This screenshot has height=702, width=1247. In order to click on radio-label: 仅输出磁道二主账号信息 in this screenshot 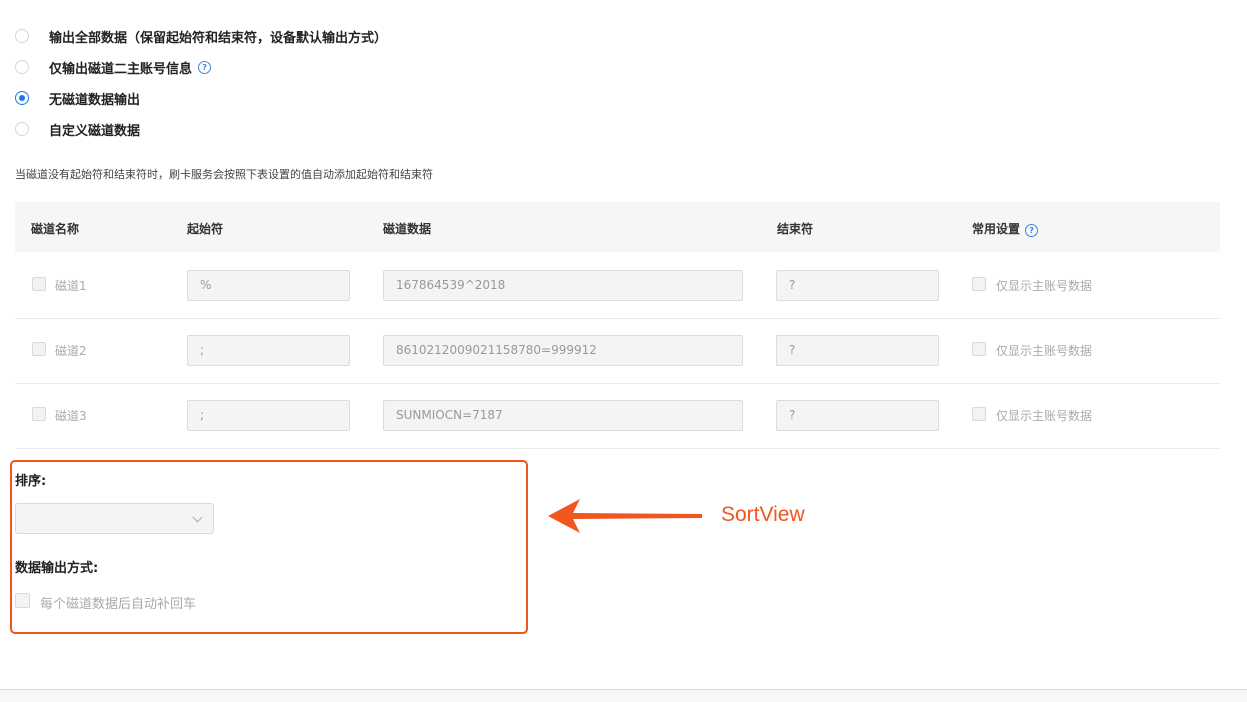, I will do `click(121, 69)`.